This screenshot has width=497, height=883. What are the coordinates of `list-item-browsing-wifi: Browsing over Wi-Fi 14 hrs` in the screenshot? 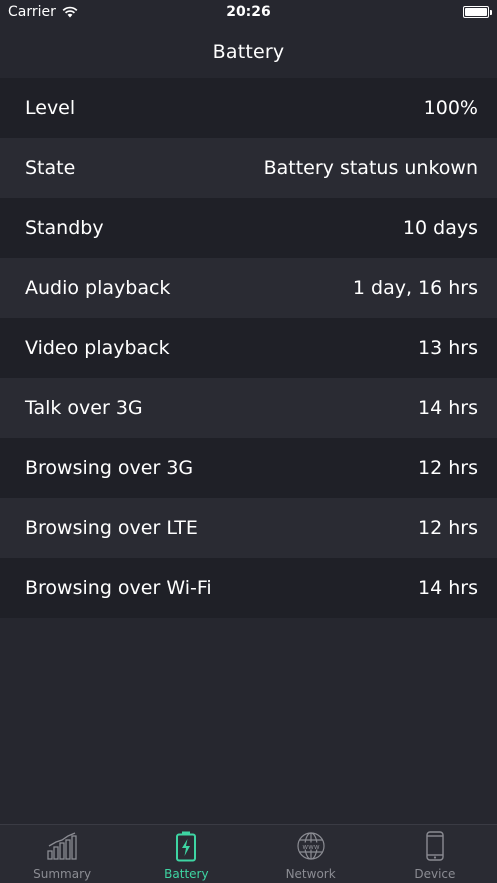 It's located at (248, 588).